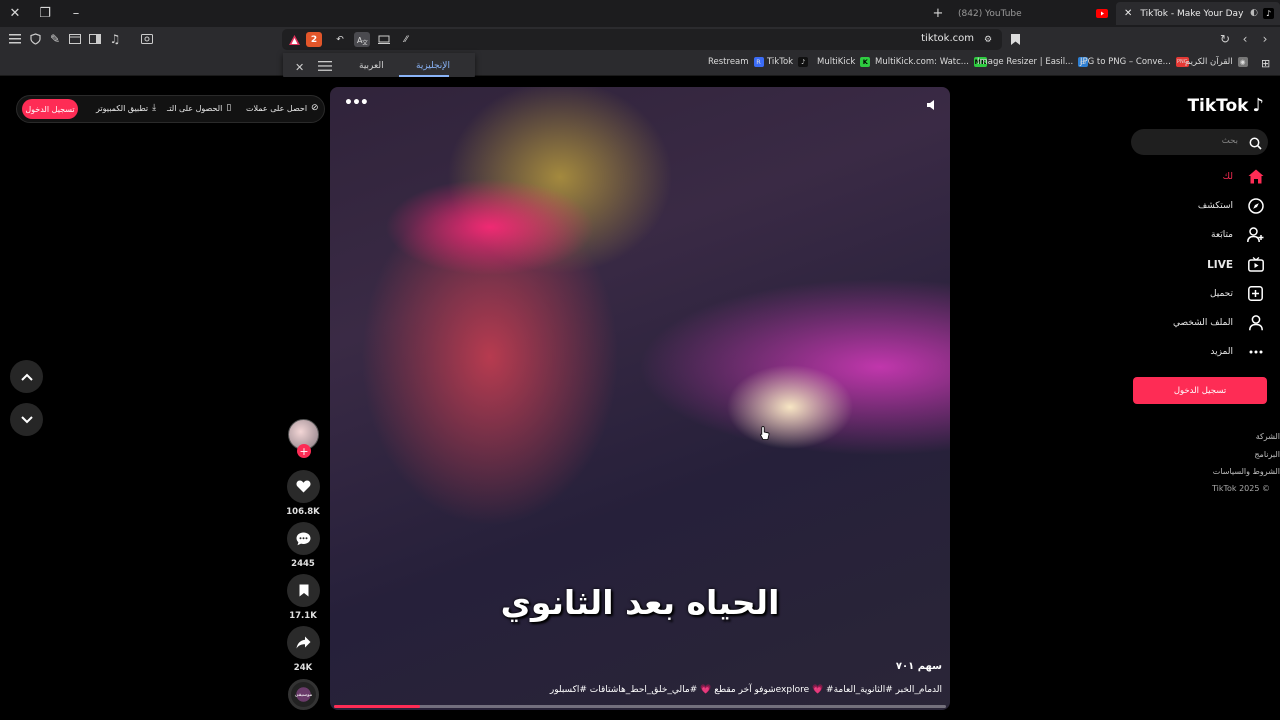 This screenshot has height=720, width=1280. I want to click on bookmark-image-resizer: Image Resizer | Easil... ▭, so click(1033, 62).